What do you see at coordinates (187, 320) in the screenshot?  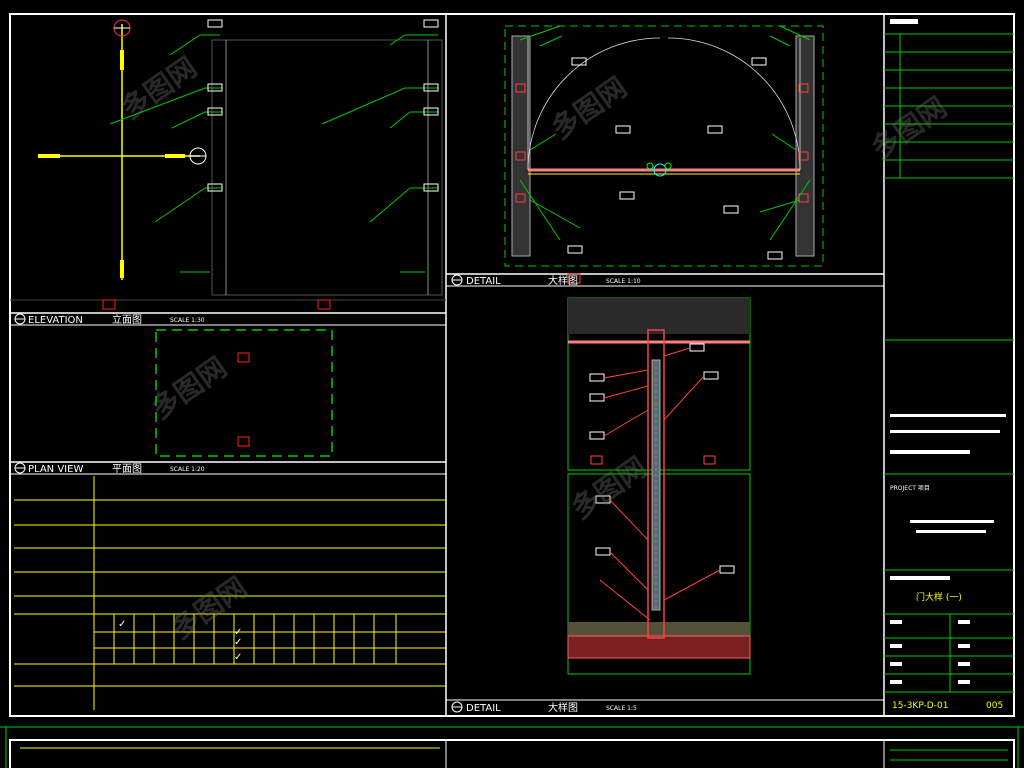 I see `elevation-scale: SCALE 1:30` at bounding box center [187, 320].